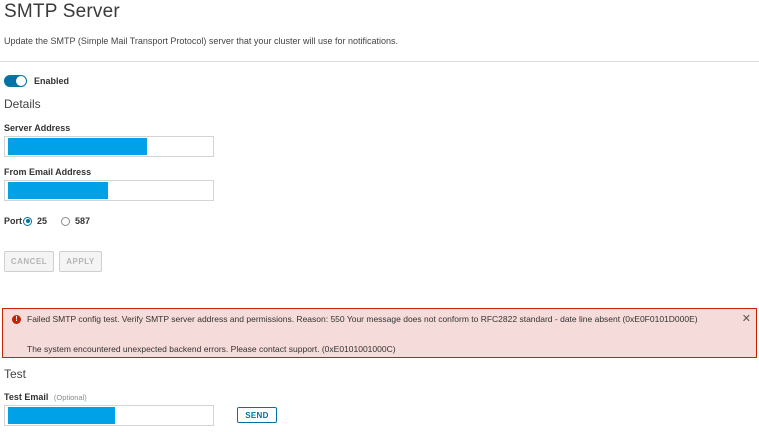 This screenshot has width=759, height=432. Describe the element at coordinates (80, 261) in the screenshot. I see `apply-button: APPLY` at that location.